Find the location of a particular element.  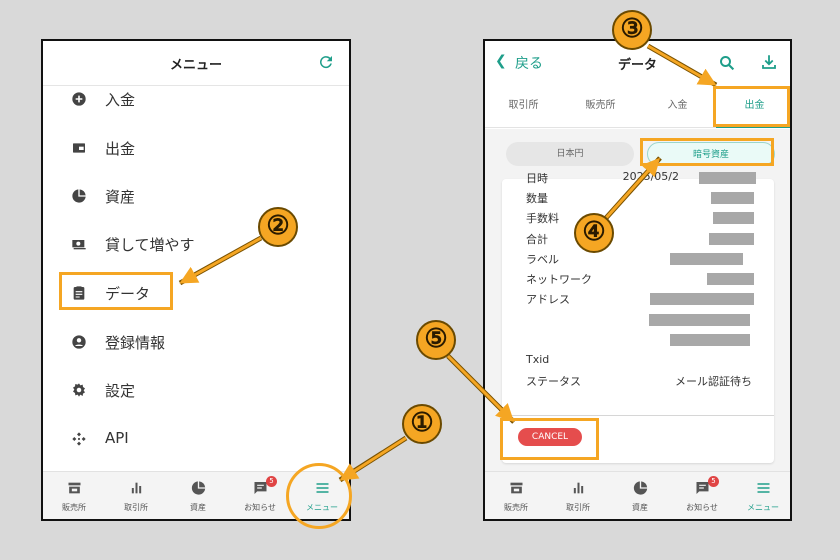

menu-item-account-info: 登録情報 is located at coordinates (196, 342).